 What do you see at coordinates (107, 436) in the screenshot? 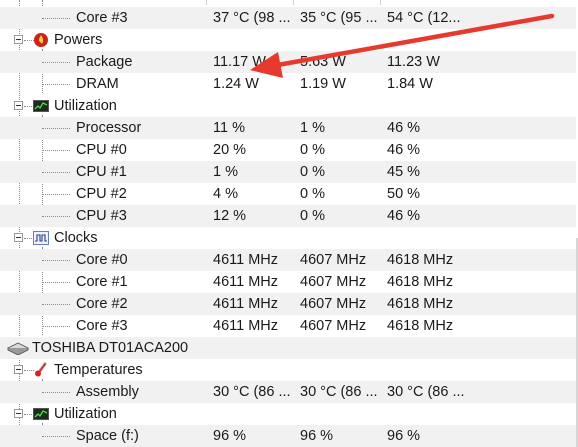
I see `sensor-name: Space (f:)` at bounding box center [107, 436].